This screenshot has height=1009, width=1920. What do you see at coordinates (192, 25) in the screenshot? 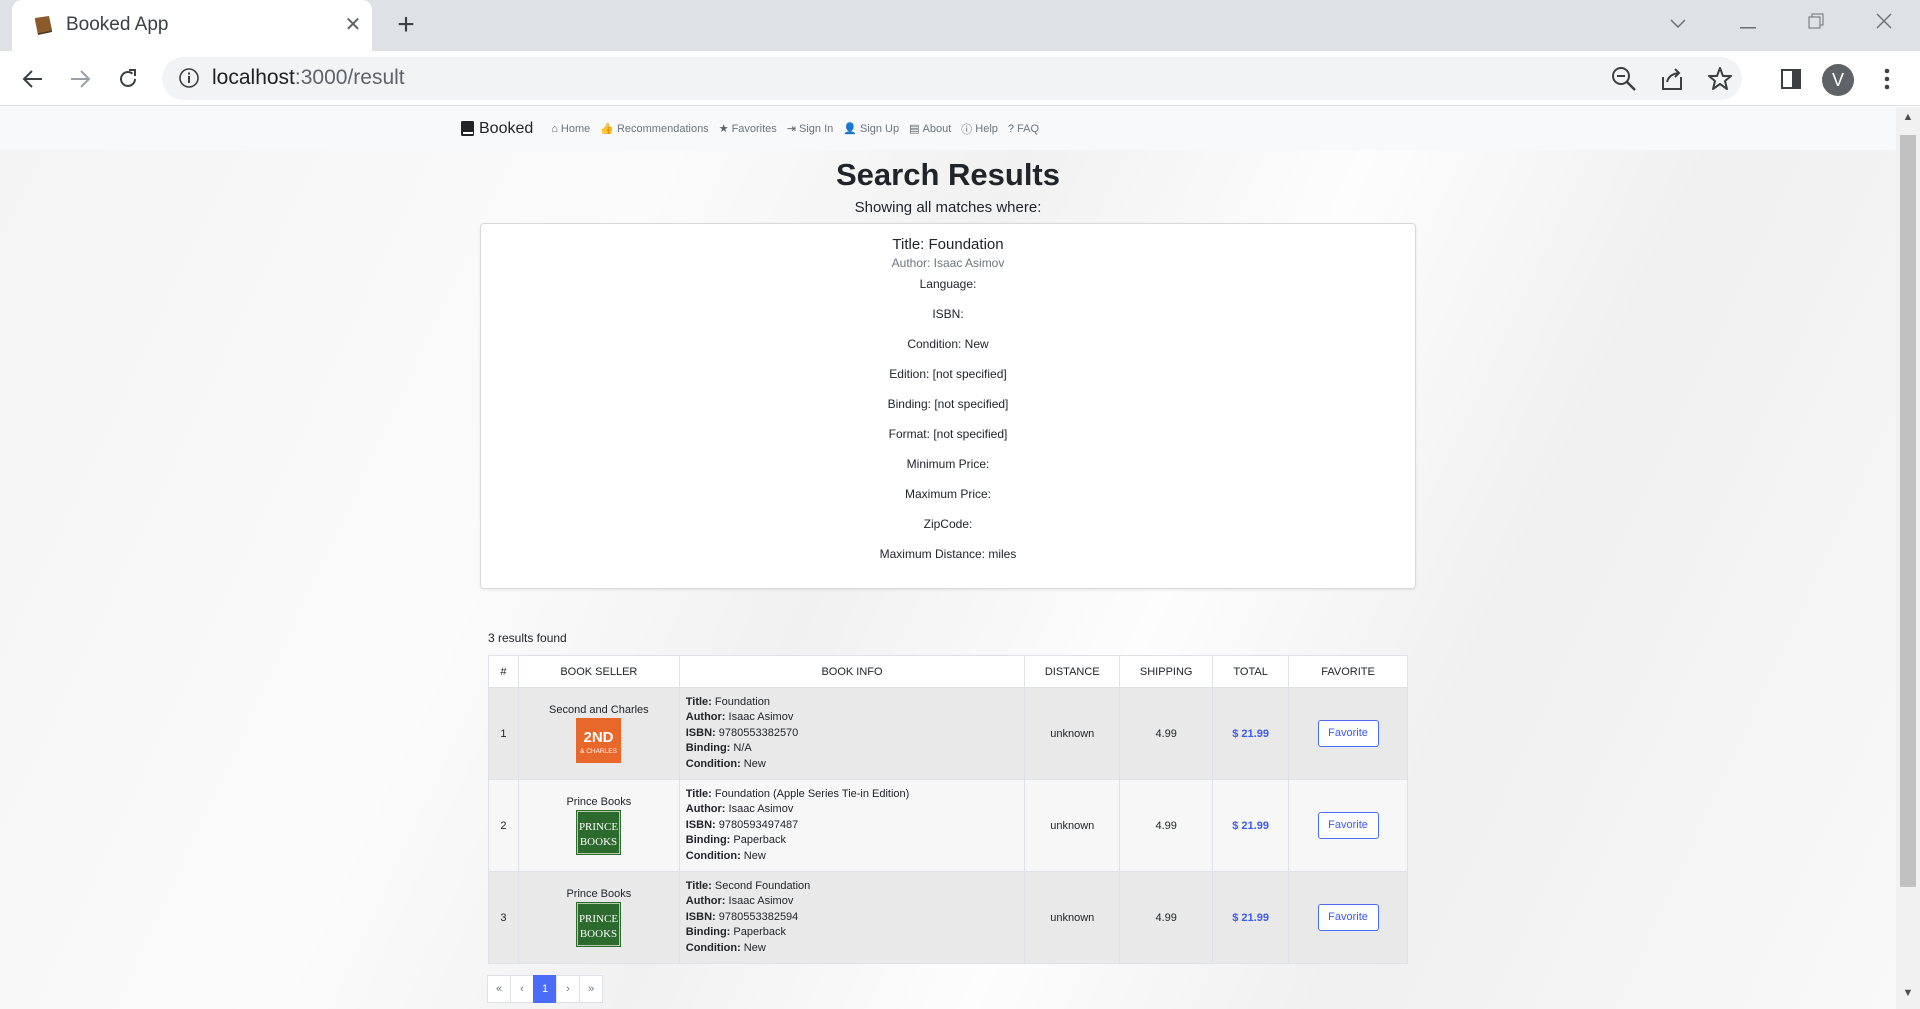
I see `browser-tab: Booked App ✕` at bounding box center [192, 25].